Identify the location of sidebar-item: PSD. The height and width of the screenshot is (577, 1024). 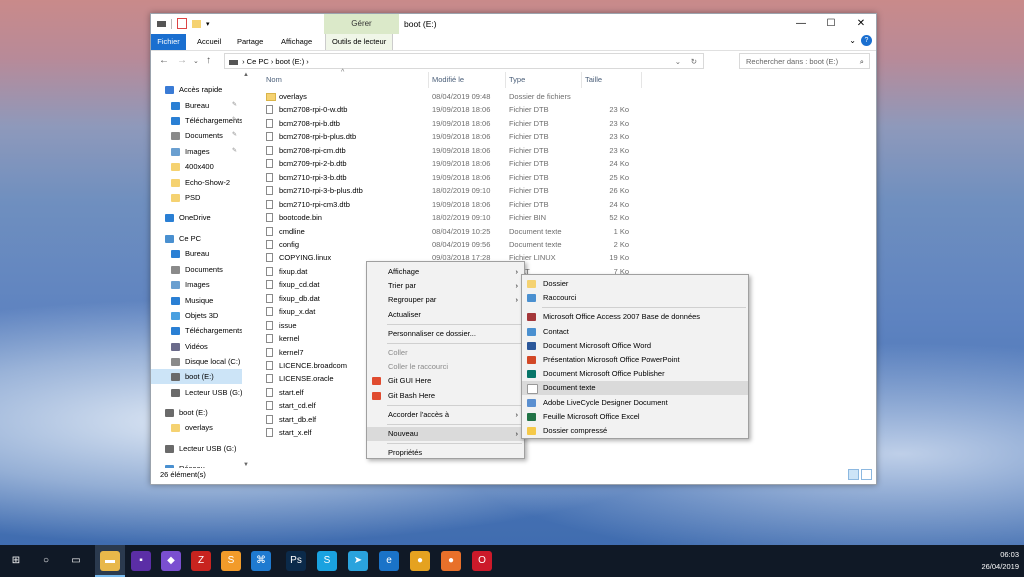
(196, 197).